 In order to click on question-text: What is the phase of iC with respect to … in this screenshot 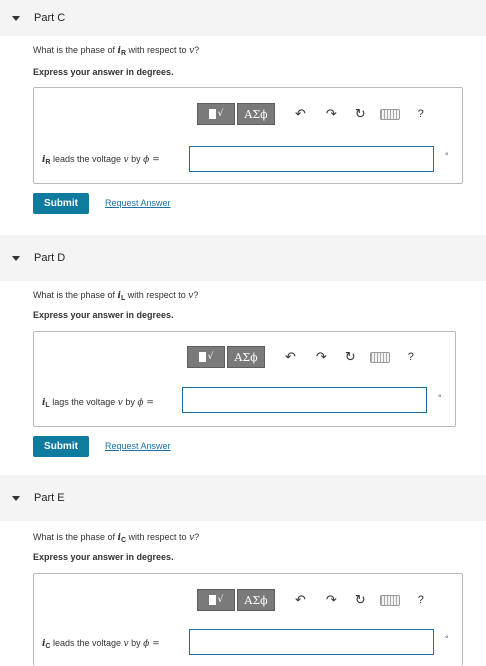, I will do `click(116, 538)`.